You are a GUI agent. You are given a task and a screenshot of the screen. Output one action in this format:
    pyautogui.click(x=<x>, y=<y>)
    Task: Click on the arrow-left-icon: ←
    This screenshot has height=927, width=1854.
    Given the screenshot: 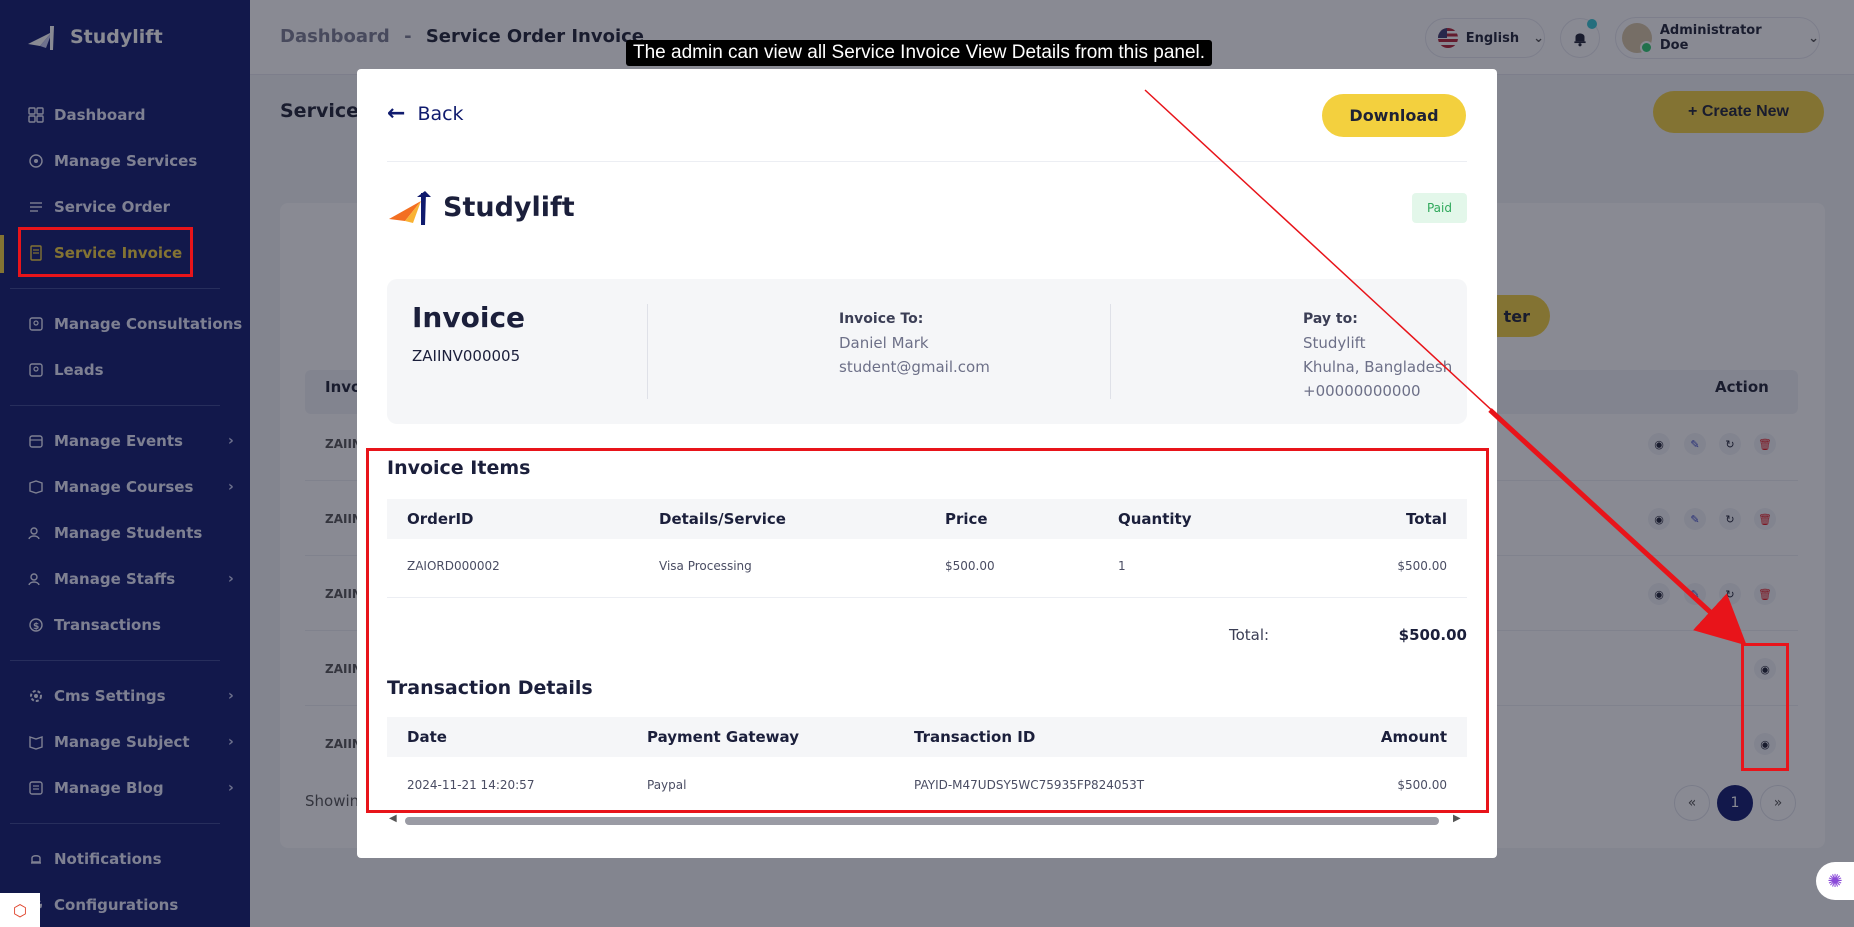 What is the action you would take?
    pyautogui.click(x=396, y=113)
    